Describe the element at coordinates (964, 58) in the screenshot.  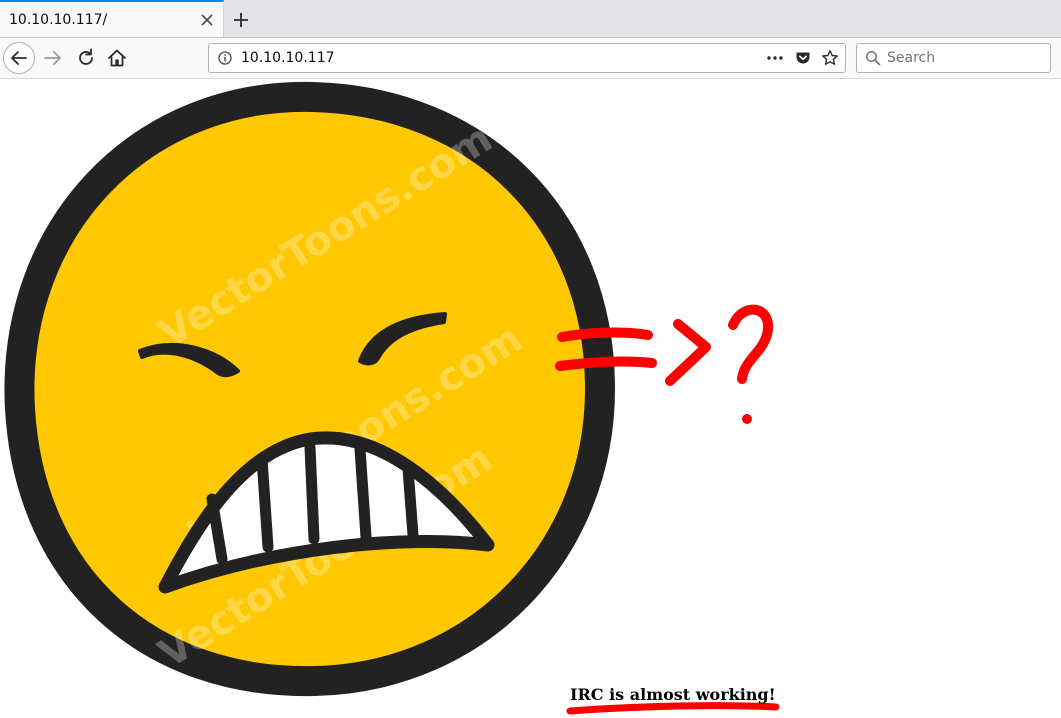
I see `search-input` at that location.